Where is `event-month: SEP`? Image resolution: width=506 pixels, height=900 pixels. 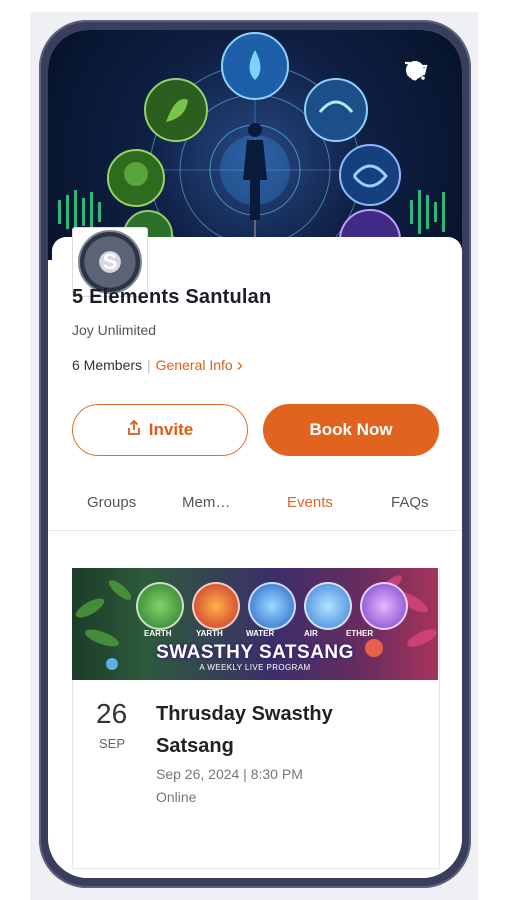
event-month: SEP is located at coordinates (112, 743).